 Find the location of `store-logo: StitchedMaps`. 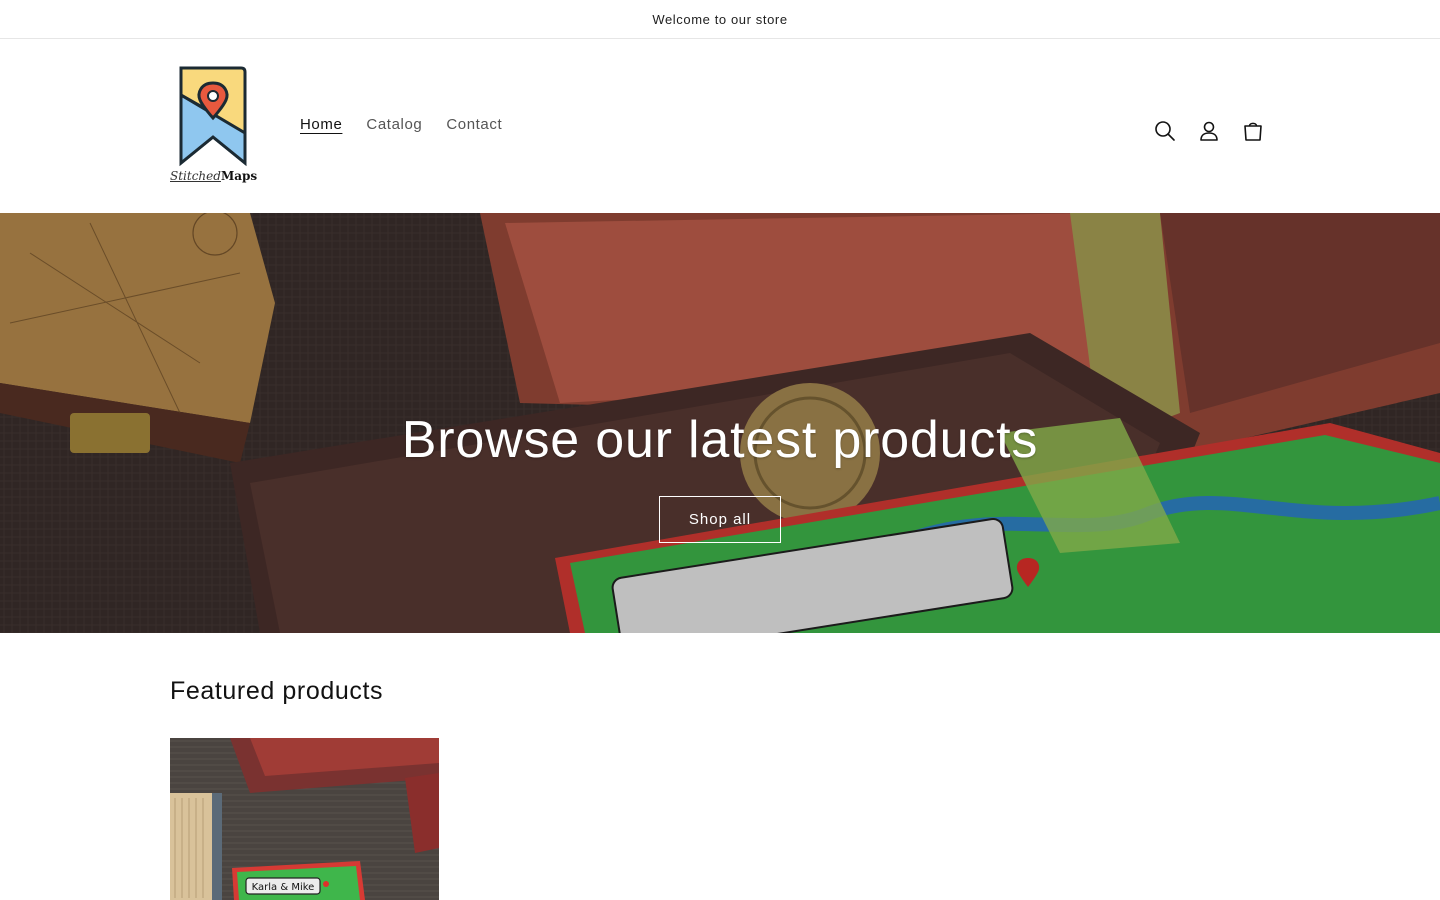

store-logo: StitchedMaps is located at coordinates (213, 125).